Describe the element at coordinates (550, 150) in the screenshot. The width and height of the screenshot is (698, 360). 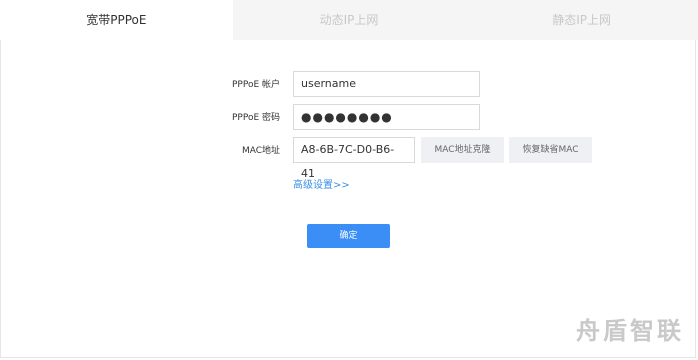
I see `restore-default-mac-button: 恢复缺省MAC` at that location.